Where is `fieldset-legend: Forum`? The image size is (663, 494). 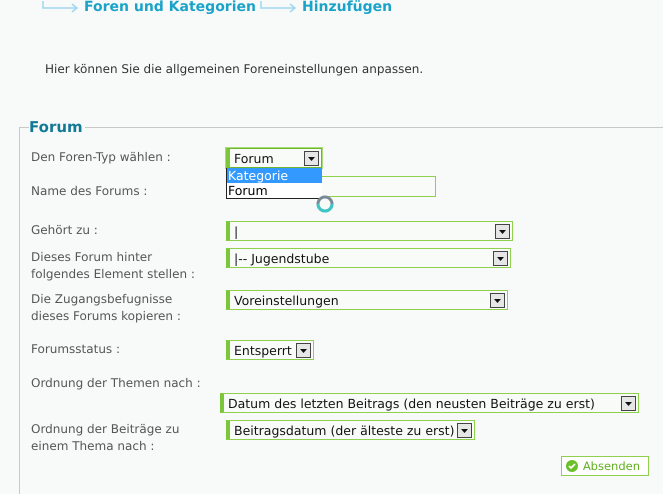 fieldset-legend: Forum is located at coordinates (57, 127).